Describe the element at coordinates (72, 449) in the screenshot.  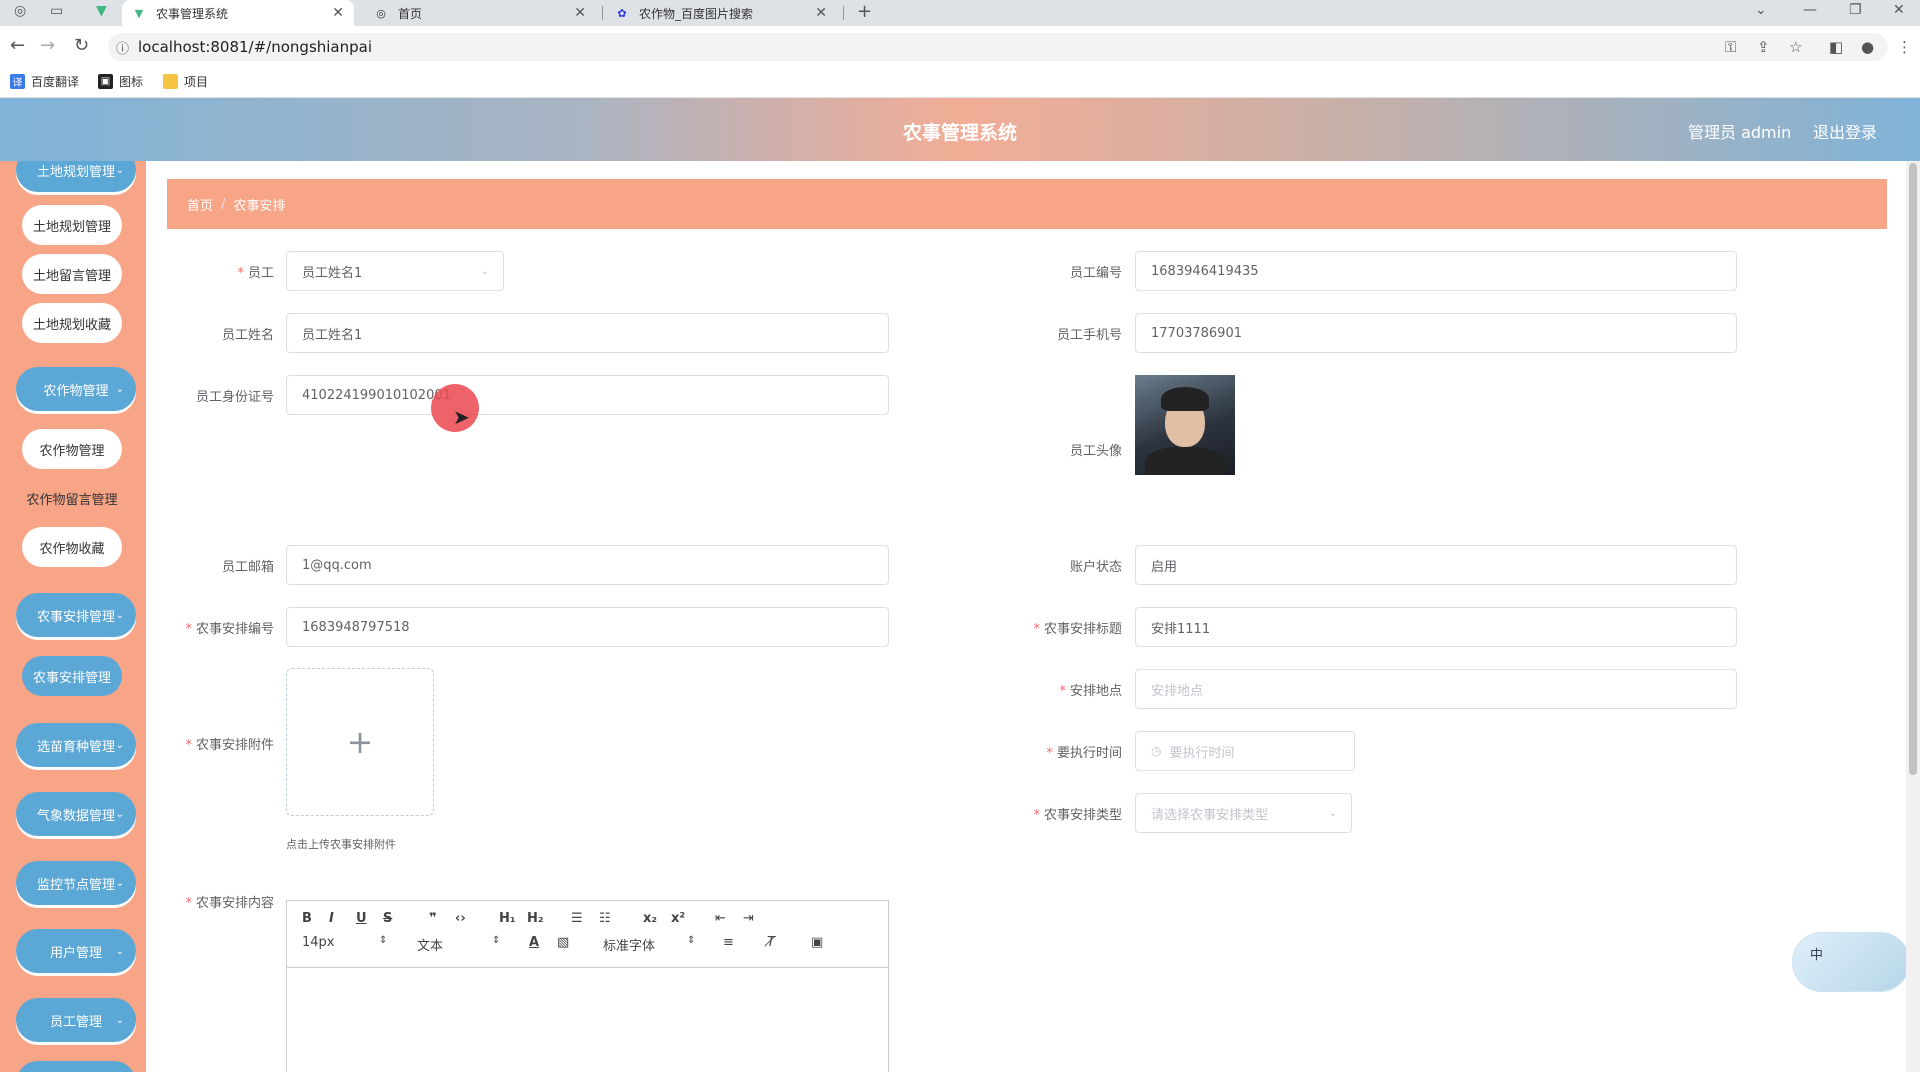
I see `sidebar-subitem-crops: 农作物管理` at that location.